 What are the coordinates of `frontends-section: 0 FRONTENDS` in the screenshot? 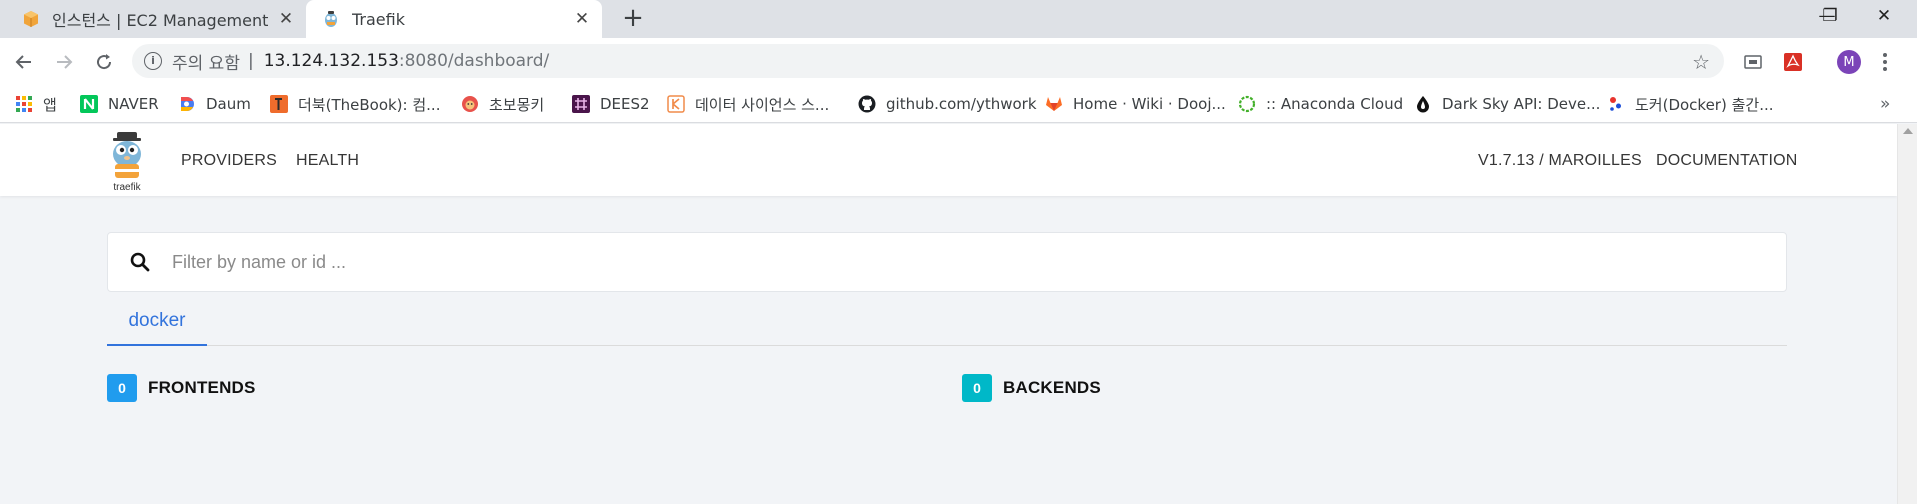 It's located at (181, 388).